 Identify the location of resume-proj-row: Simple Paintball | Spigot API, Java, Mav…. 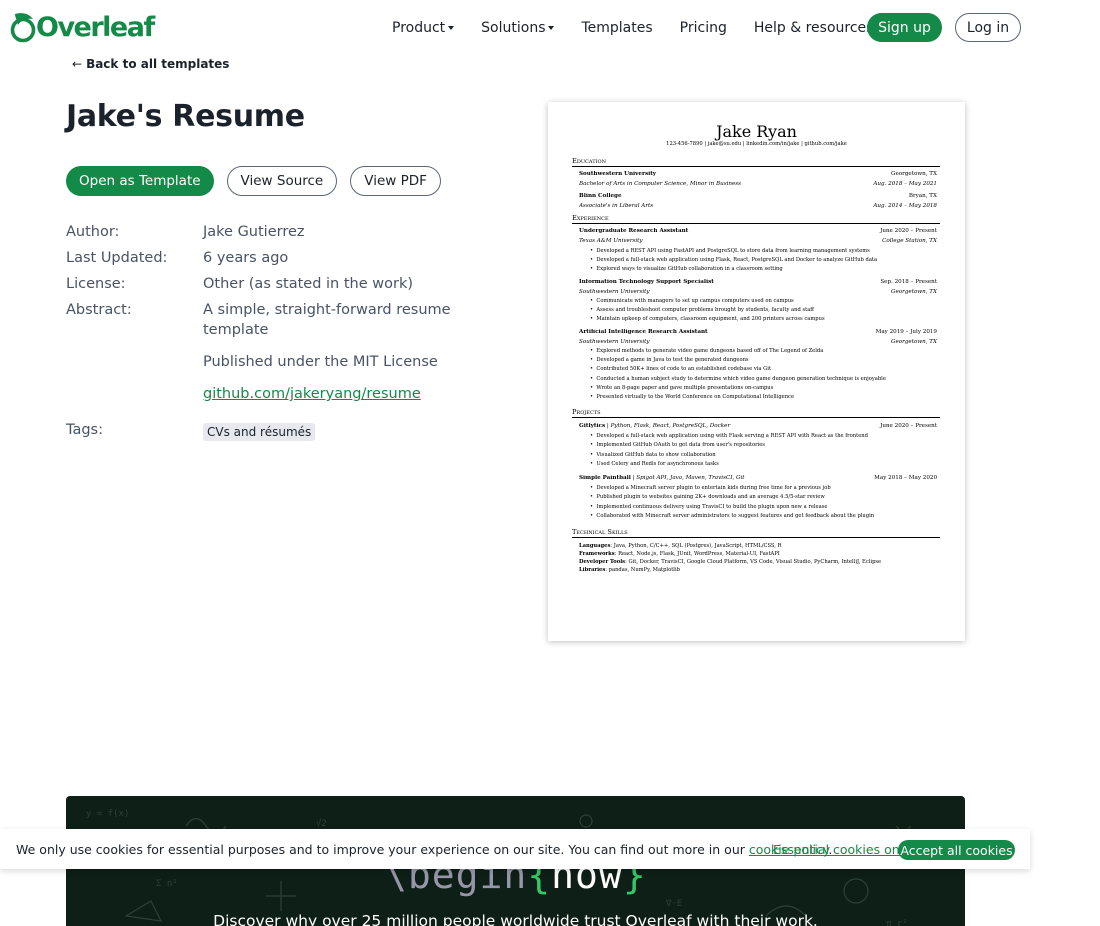
(758, 478).